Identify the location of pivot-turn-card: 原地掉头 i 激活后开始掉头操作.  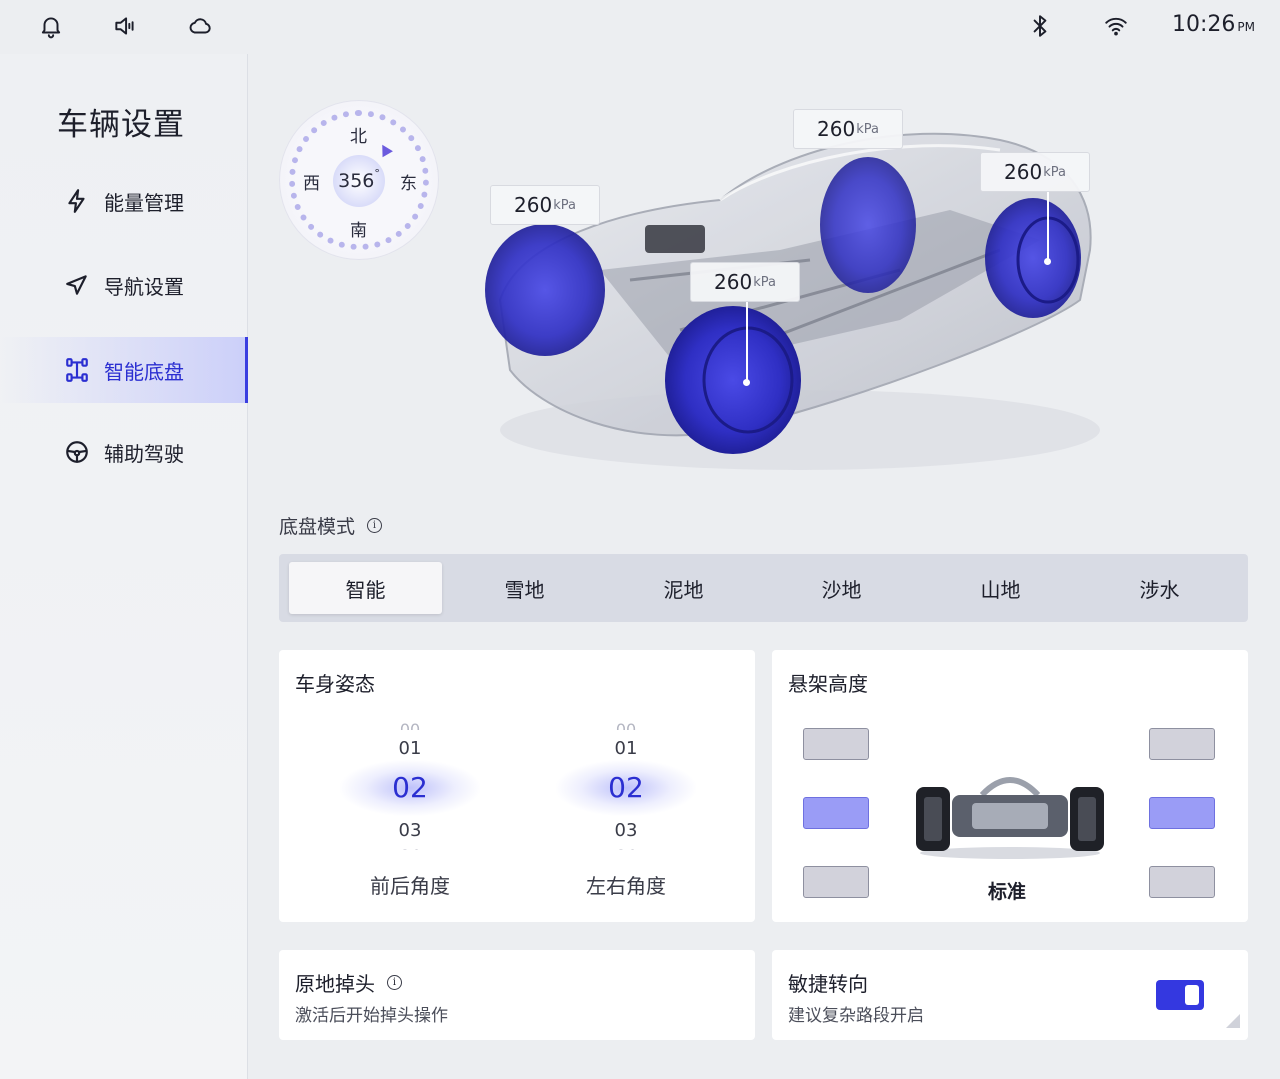
(517, 995).